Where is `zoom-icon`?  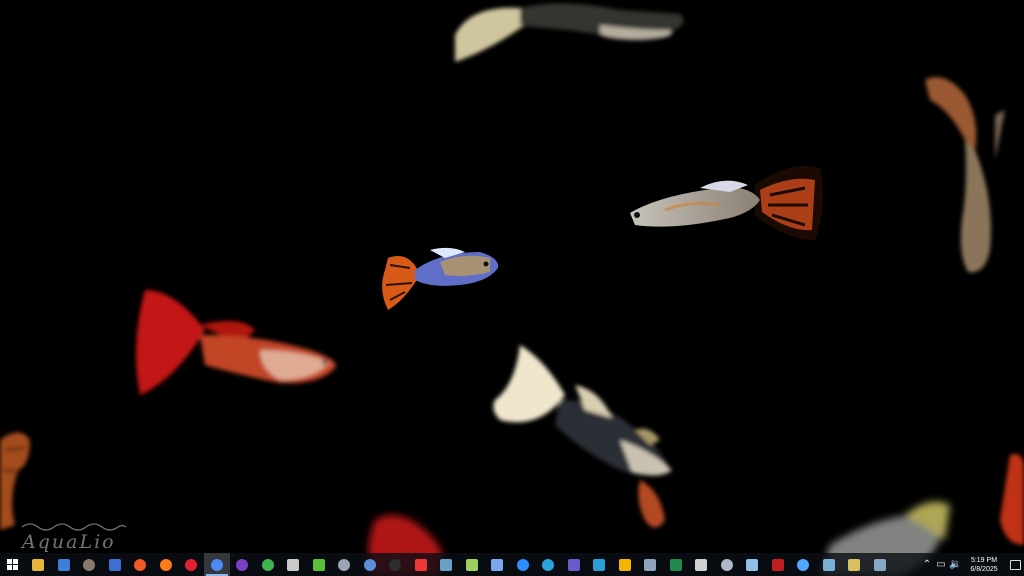 zoom-icon is located at coordinates (522, 564).